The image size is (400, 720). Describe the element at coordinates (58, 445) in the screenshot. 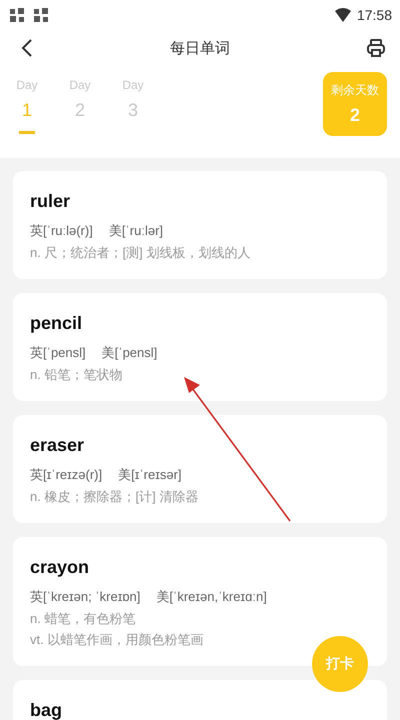

I see `word-text: eraser` at that location.